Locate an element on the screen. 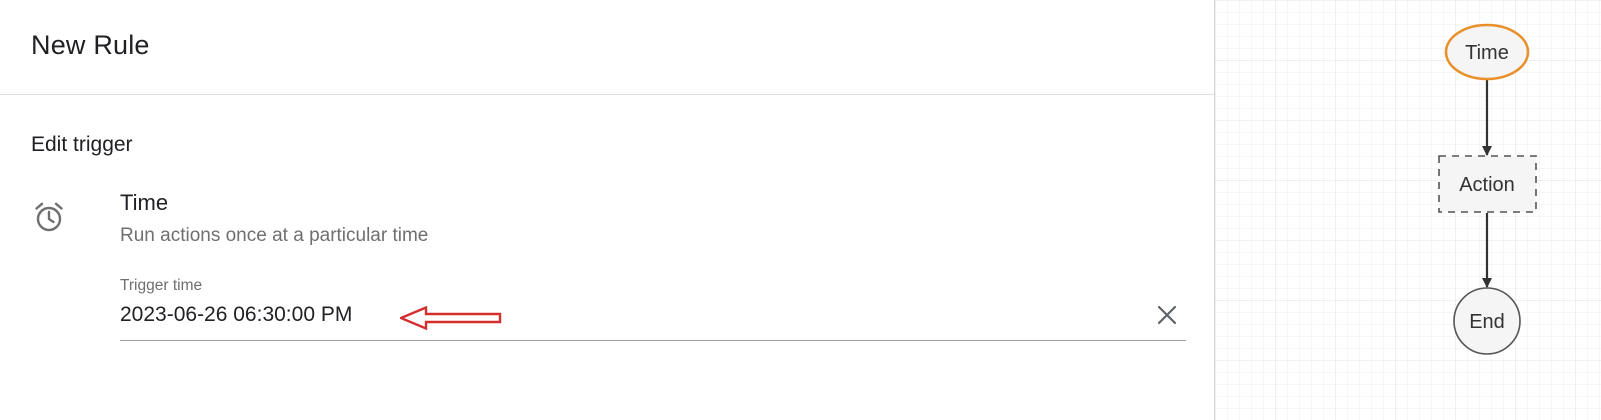  flow-node-action: Action is located at coordinates (1487, 184).